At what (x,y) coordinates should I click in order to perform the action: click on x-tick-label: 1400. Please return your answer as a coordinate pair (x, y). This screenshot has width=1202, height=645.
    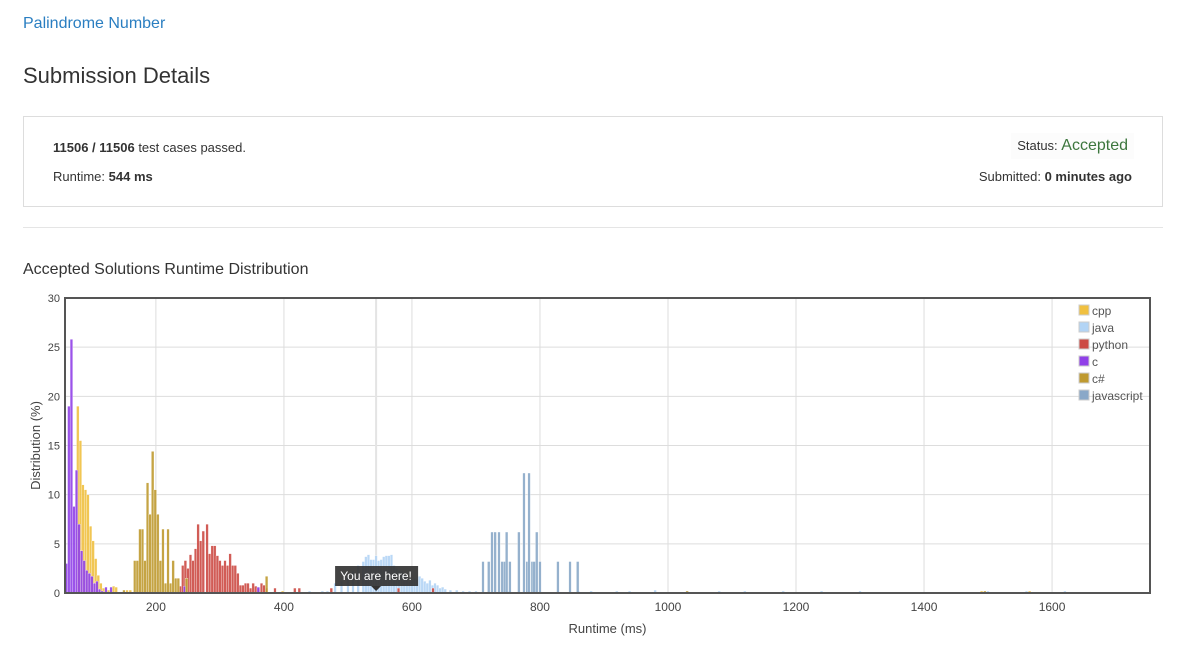
    Looking at the image, I should click on (924, 607).